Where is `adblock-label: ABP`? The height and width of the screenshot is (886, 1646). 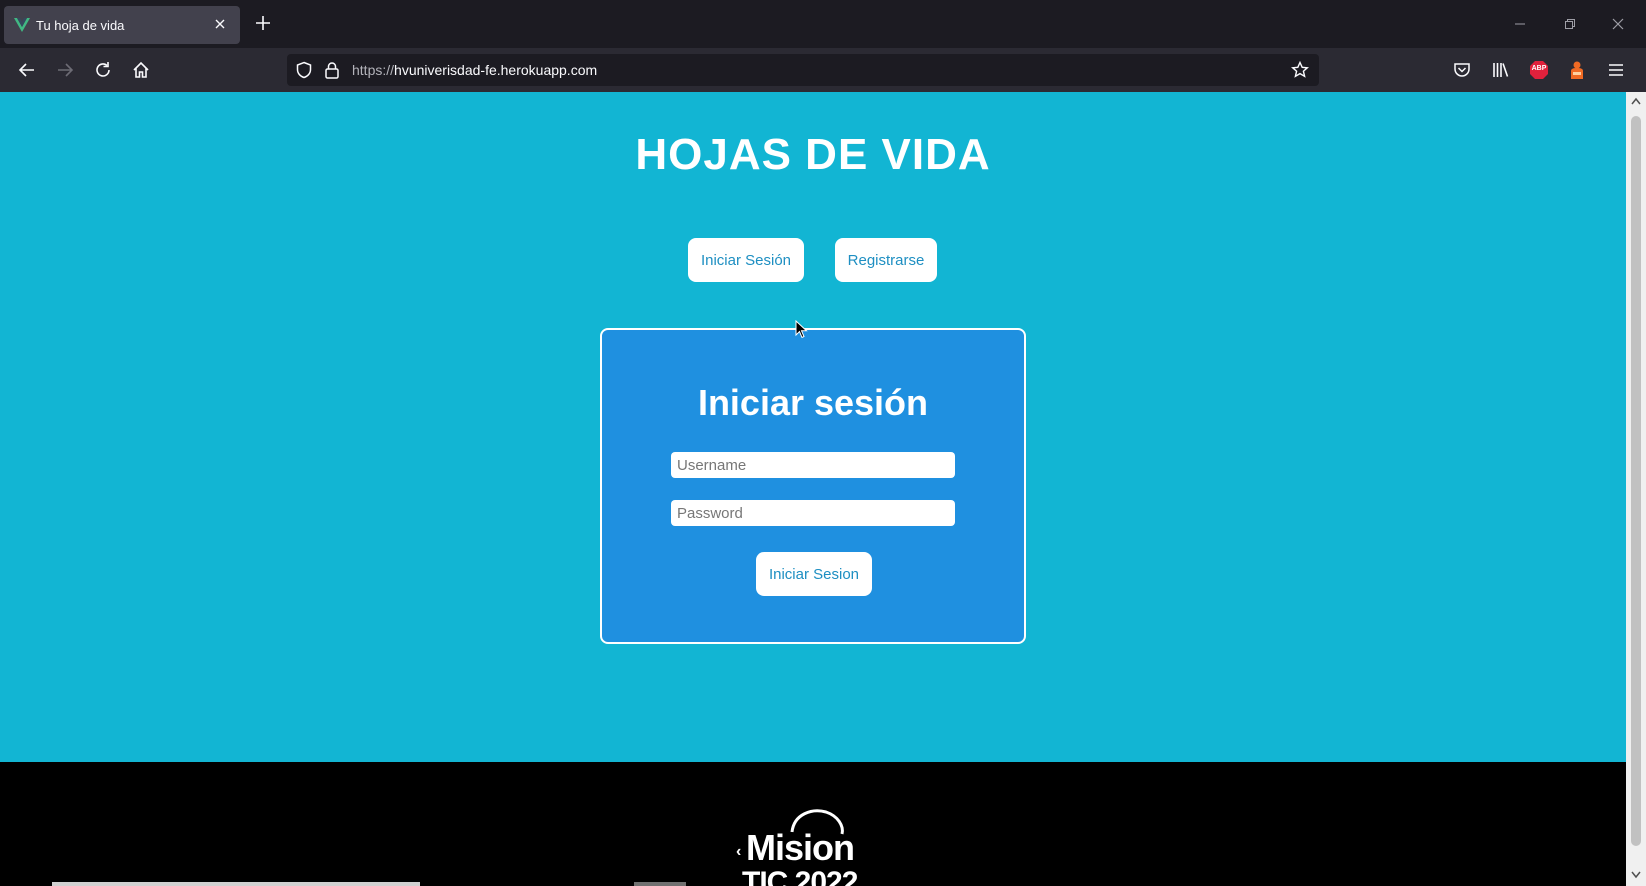 adblock-label: ABP is located at coordinates (1539, 68).